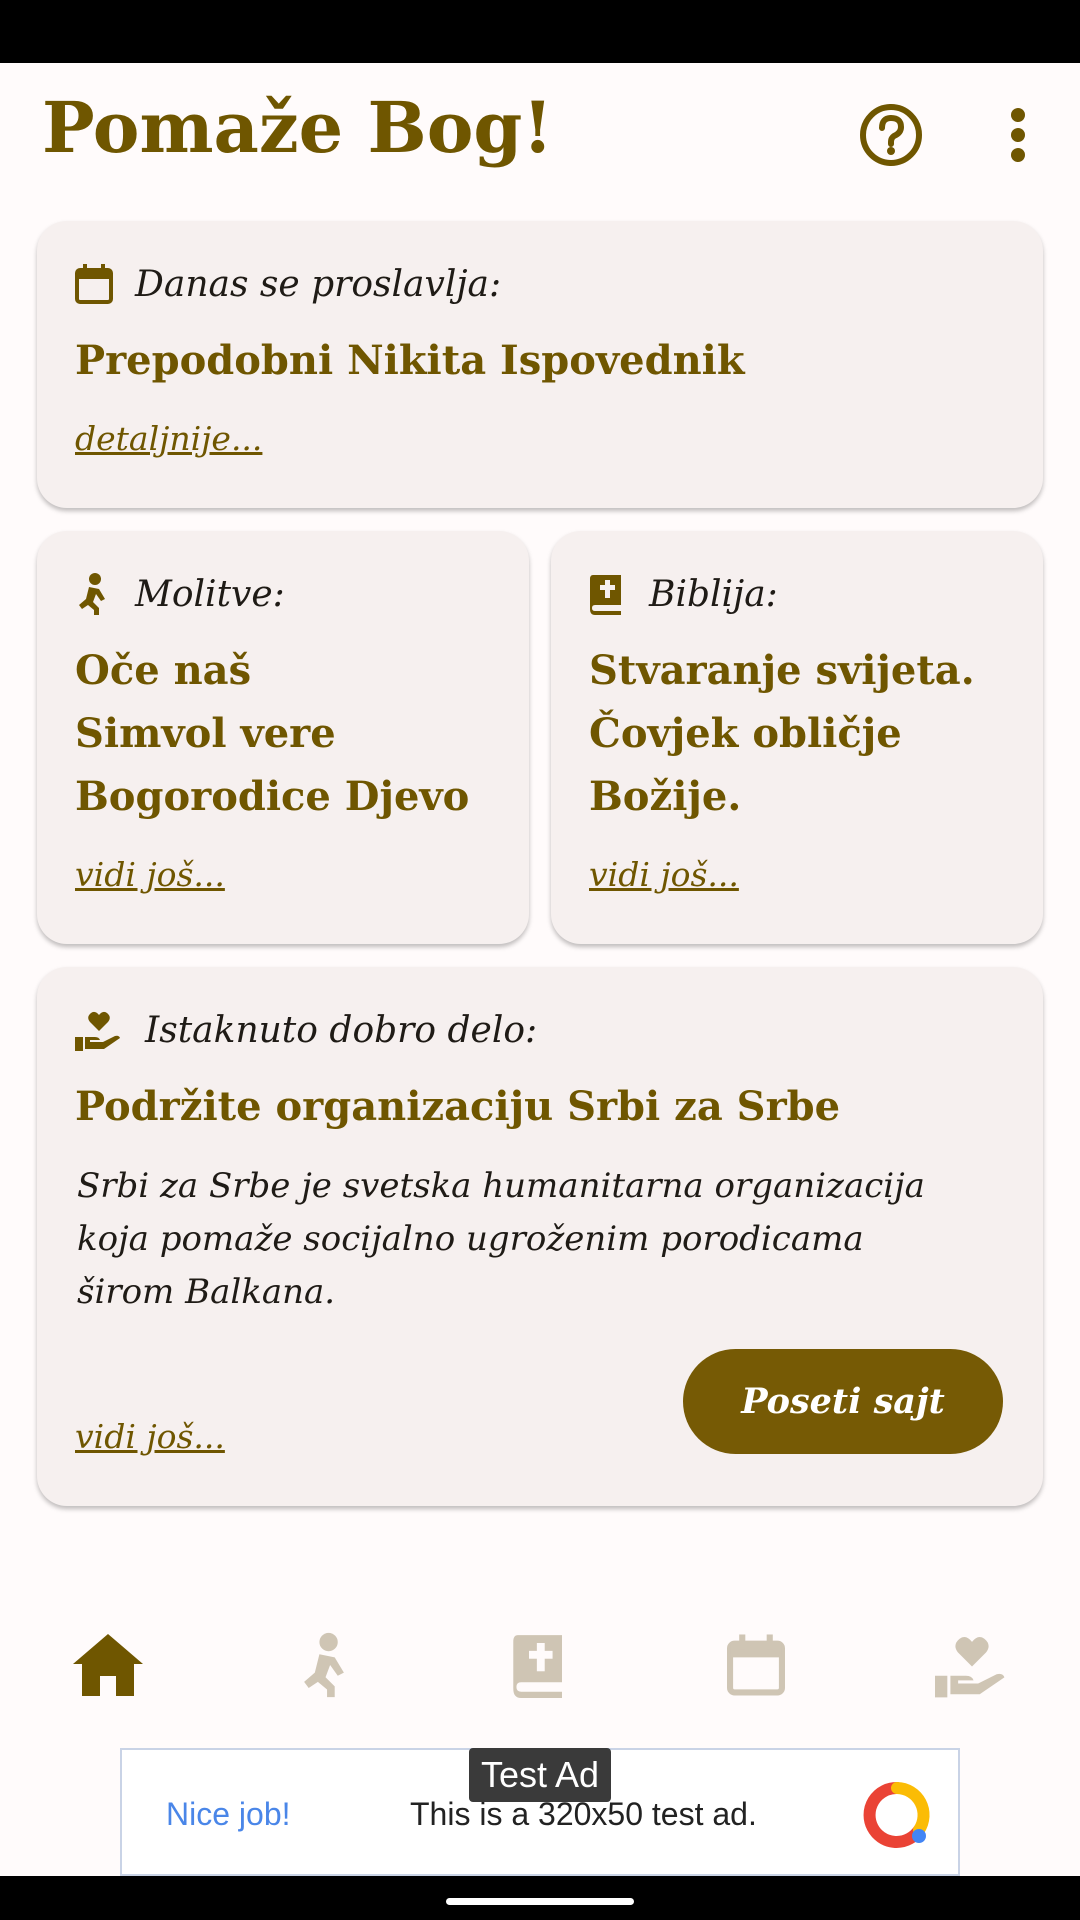  I want to click on charity-title: Podržite organizaciju Srbi za Srbe, so click(458, 1106).